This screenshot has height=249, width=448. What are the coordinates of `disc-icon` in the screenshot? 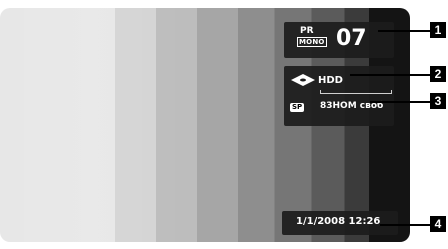 It's located at (303, 80).